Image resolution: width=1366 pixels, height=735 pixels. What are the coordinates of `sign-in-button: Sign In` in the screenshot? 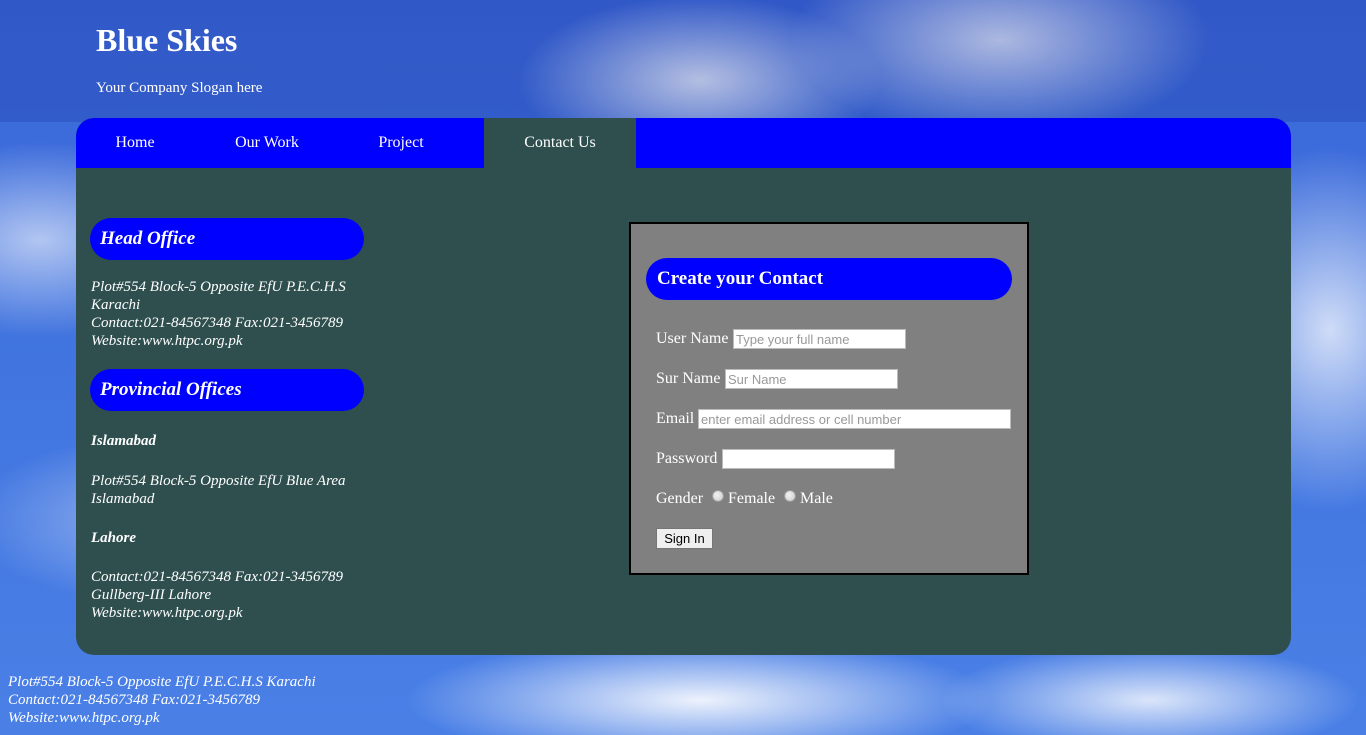 It's located at (684, 538).